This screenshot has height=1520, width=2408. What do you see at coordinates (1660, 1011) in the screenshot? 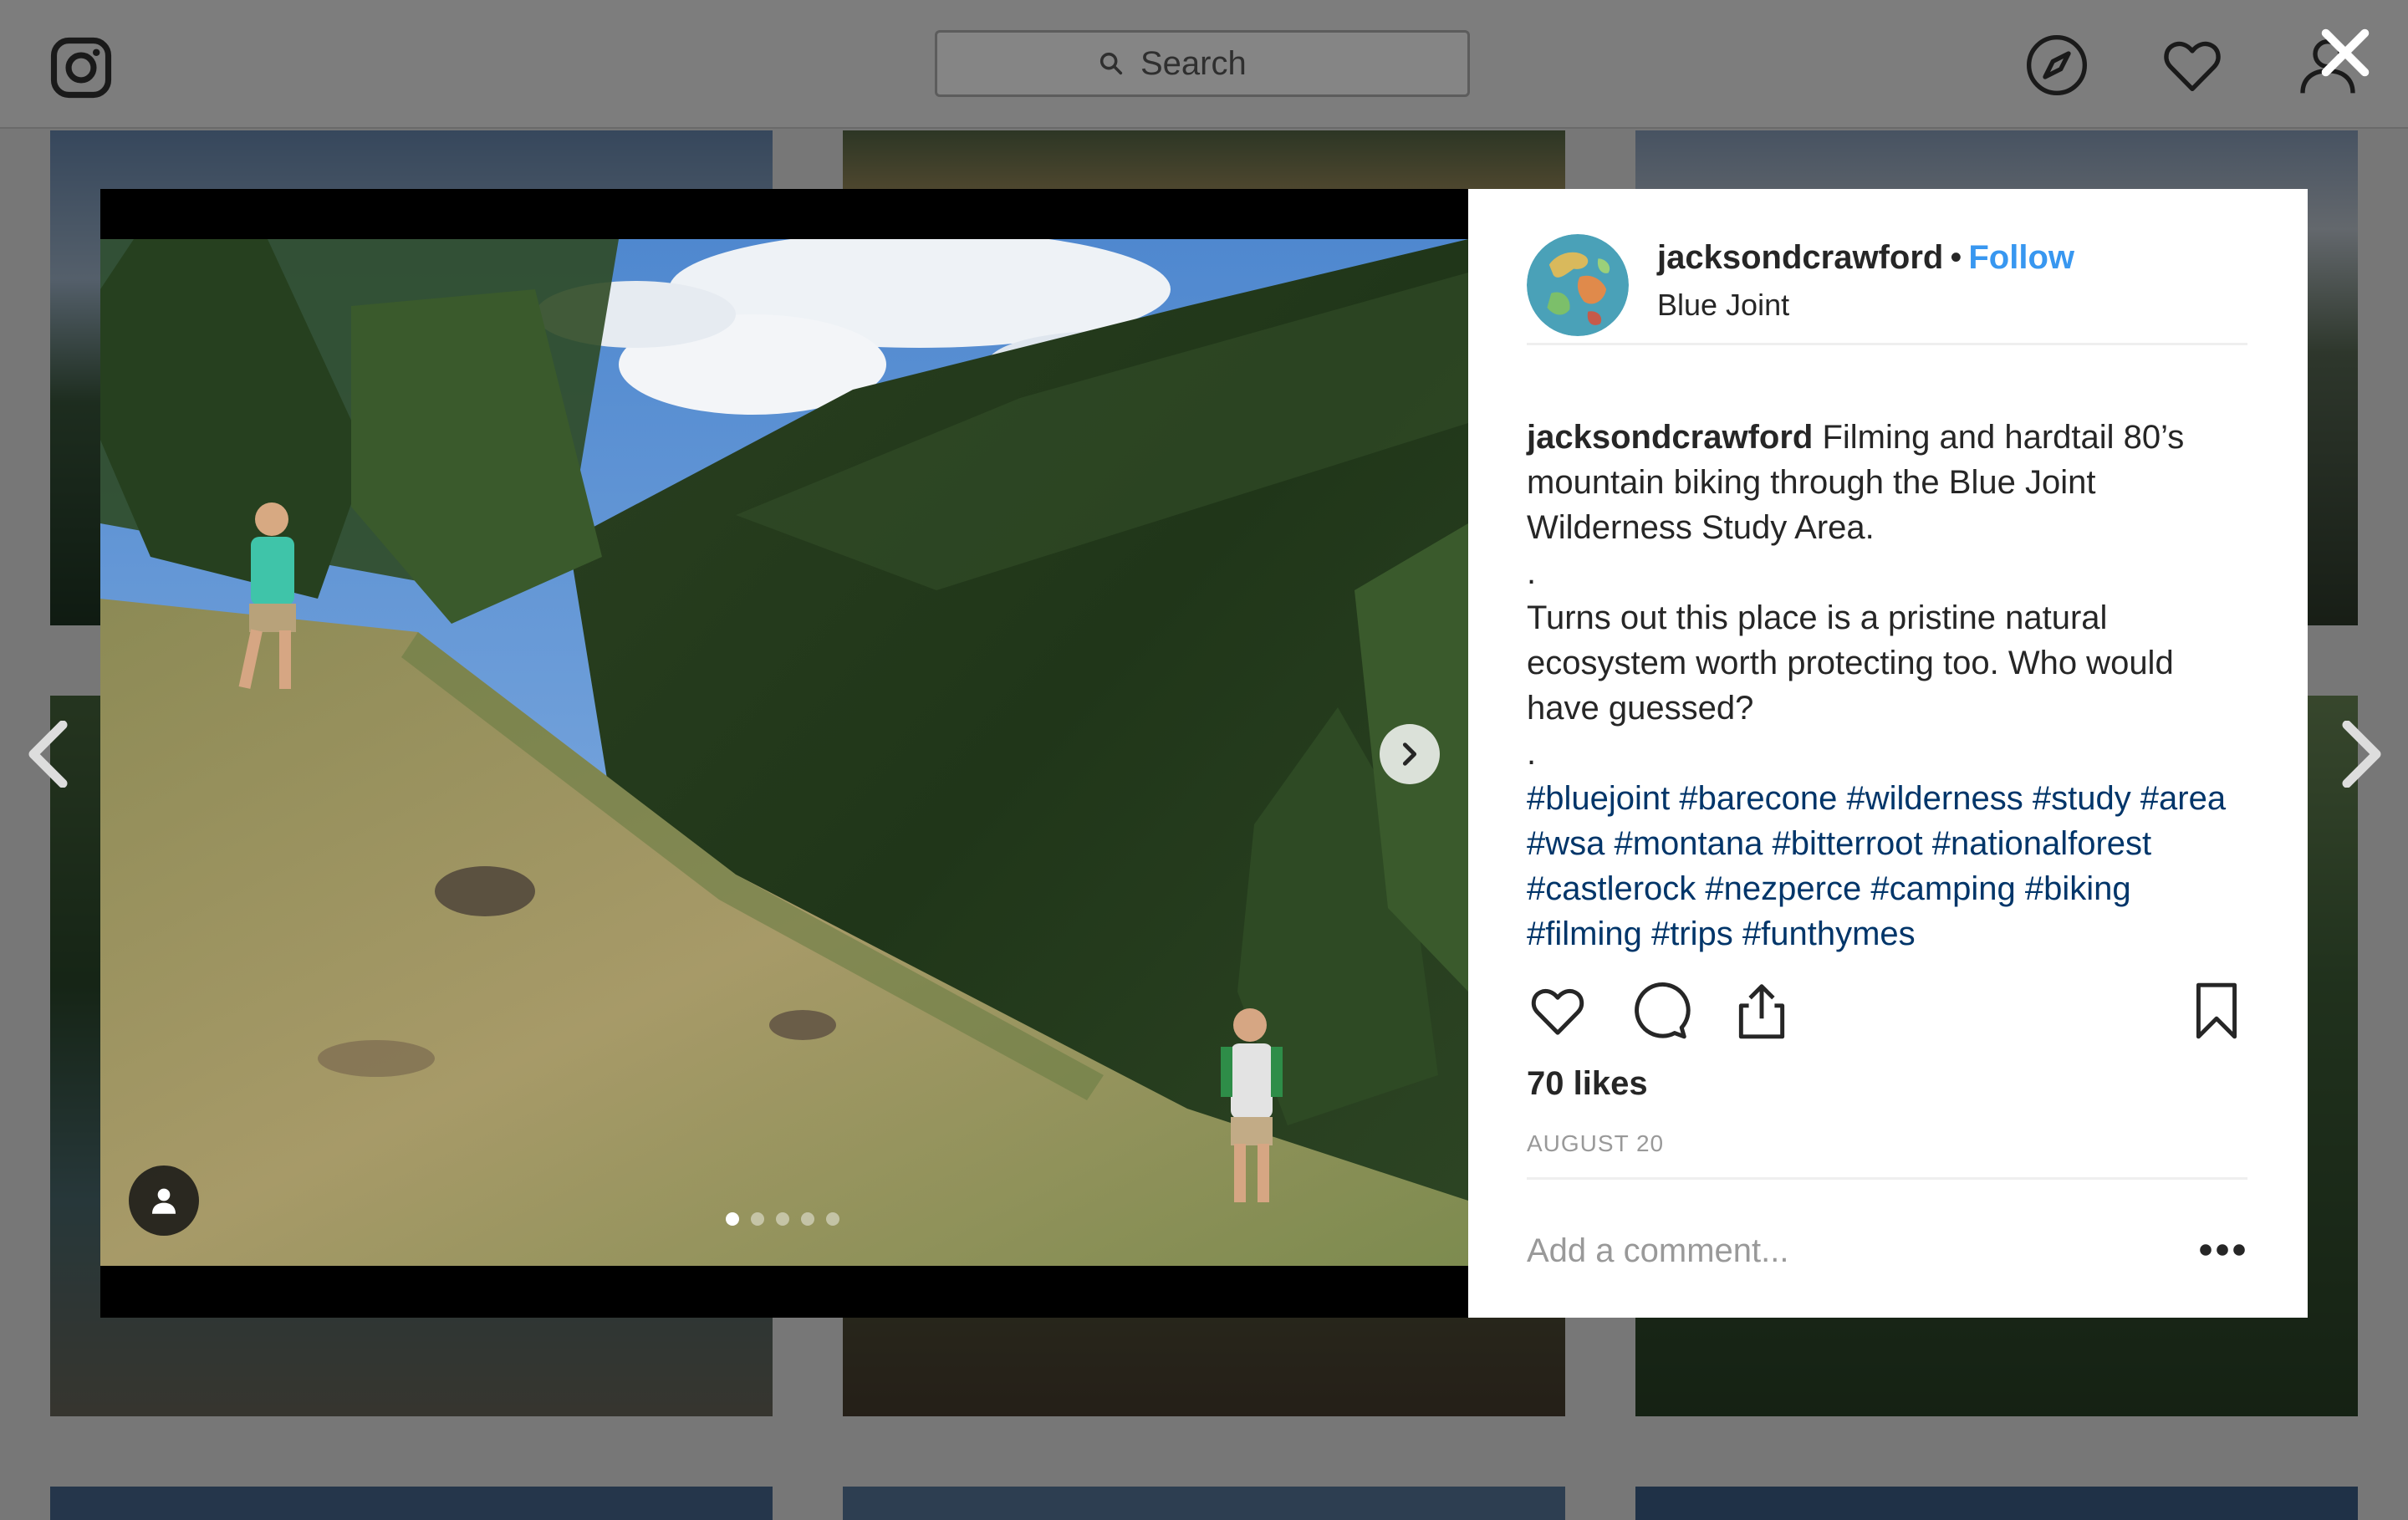
I see `comment-icon` at bounding box center [1660, 1011].